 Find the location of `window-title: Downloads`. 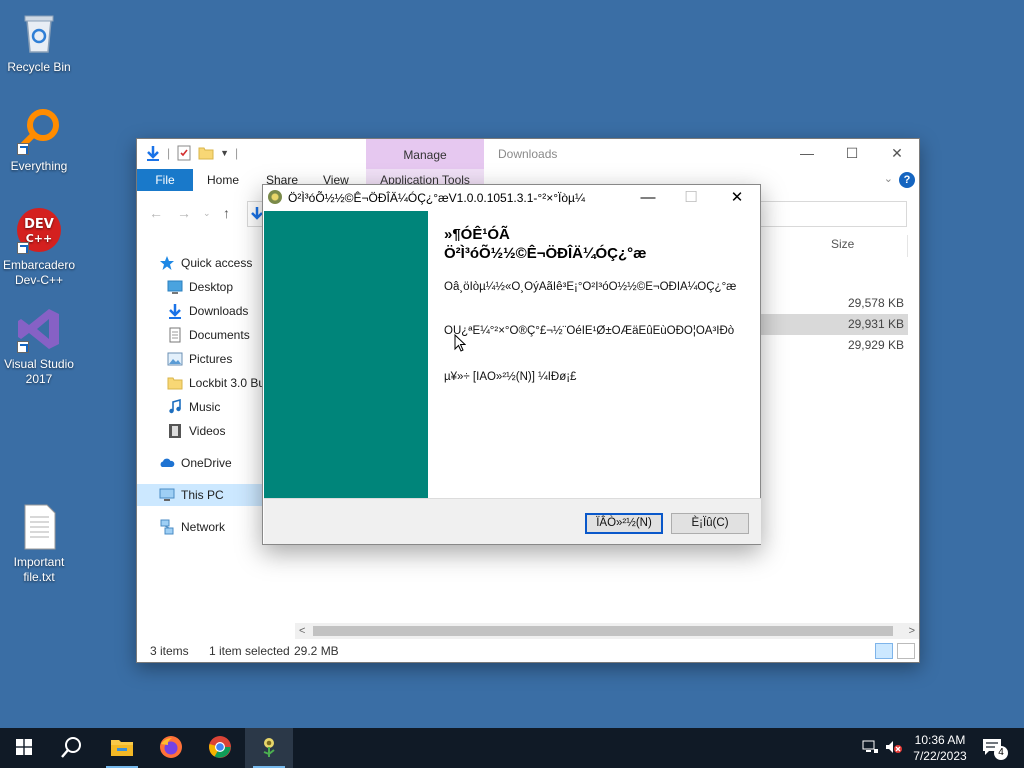

window-title: Downloads is located at coordinates (528, 154).